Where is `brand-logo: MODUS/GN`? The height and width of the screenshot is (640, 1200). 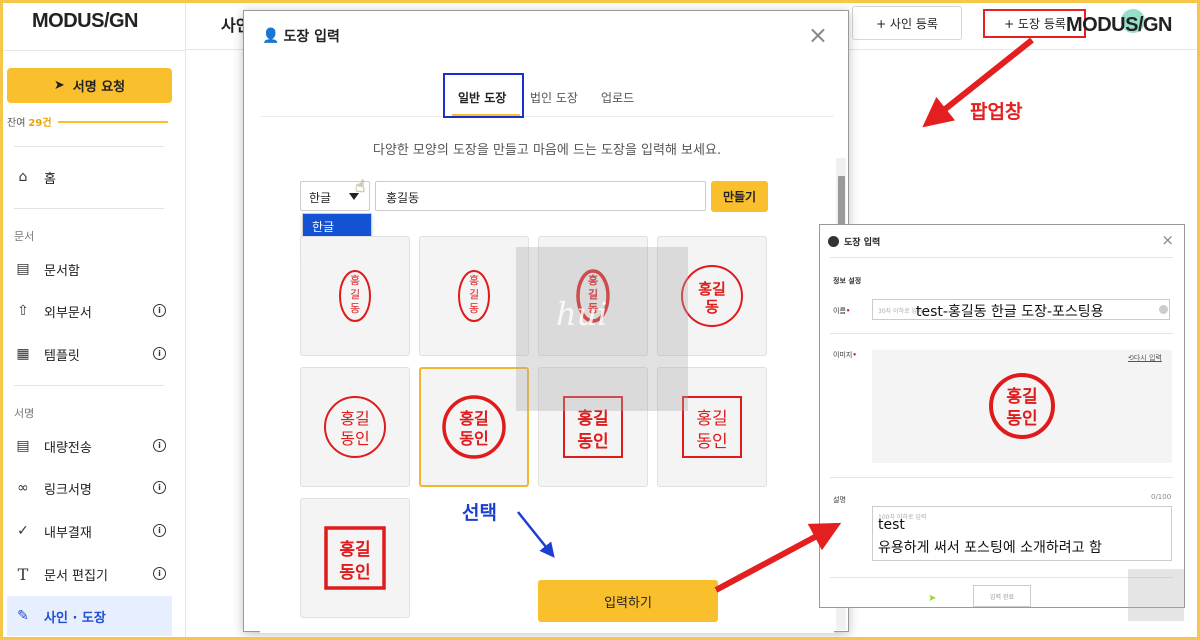
brand-logo: MODUS/GN is located at coordinates (1119, 25).